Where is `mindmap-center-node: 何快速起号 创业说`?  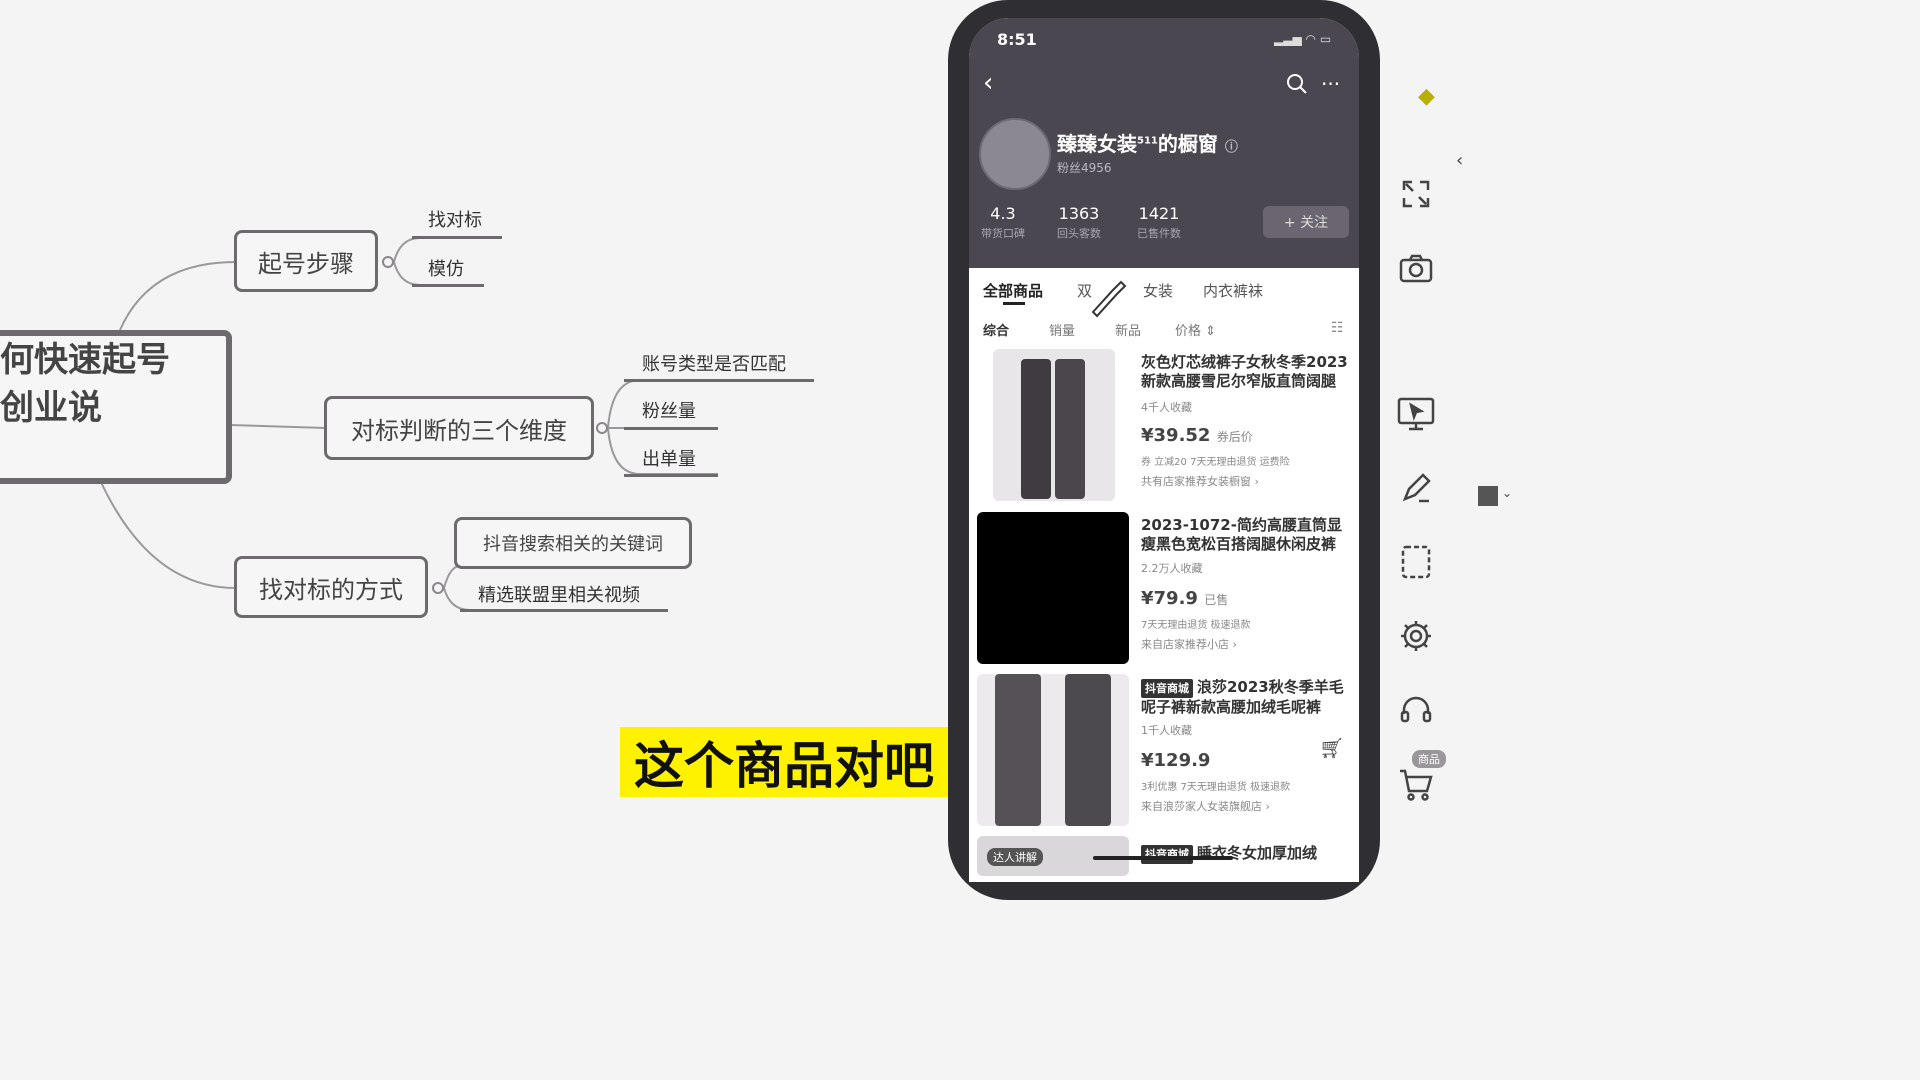
mindmap-center-node: 何快速起号 创业说 is located at coordinates (116, 407).